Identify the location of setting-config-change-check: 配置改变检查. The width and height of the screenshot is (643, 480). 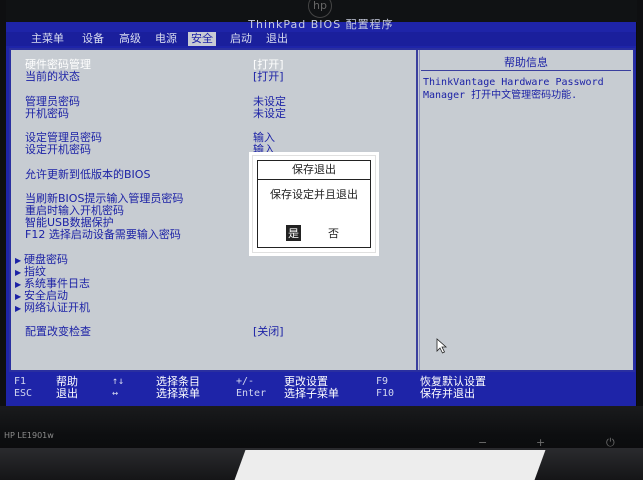
(58, 331).